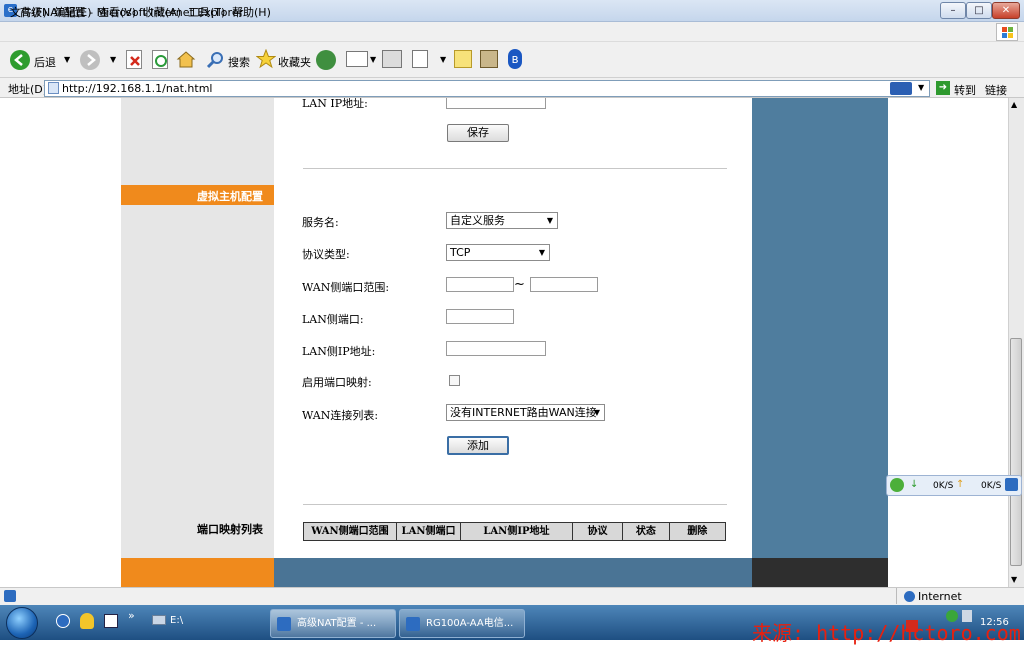  What do you see at coordinates (67, 59) in the screenshot?
I see `back-dropdown-icon: ▼` at bounding box center [67, 59].